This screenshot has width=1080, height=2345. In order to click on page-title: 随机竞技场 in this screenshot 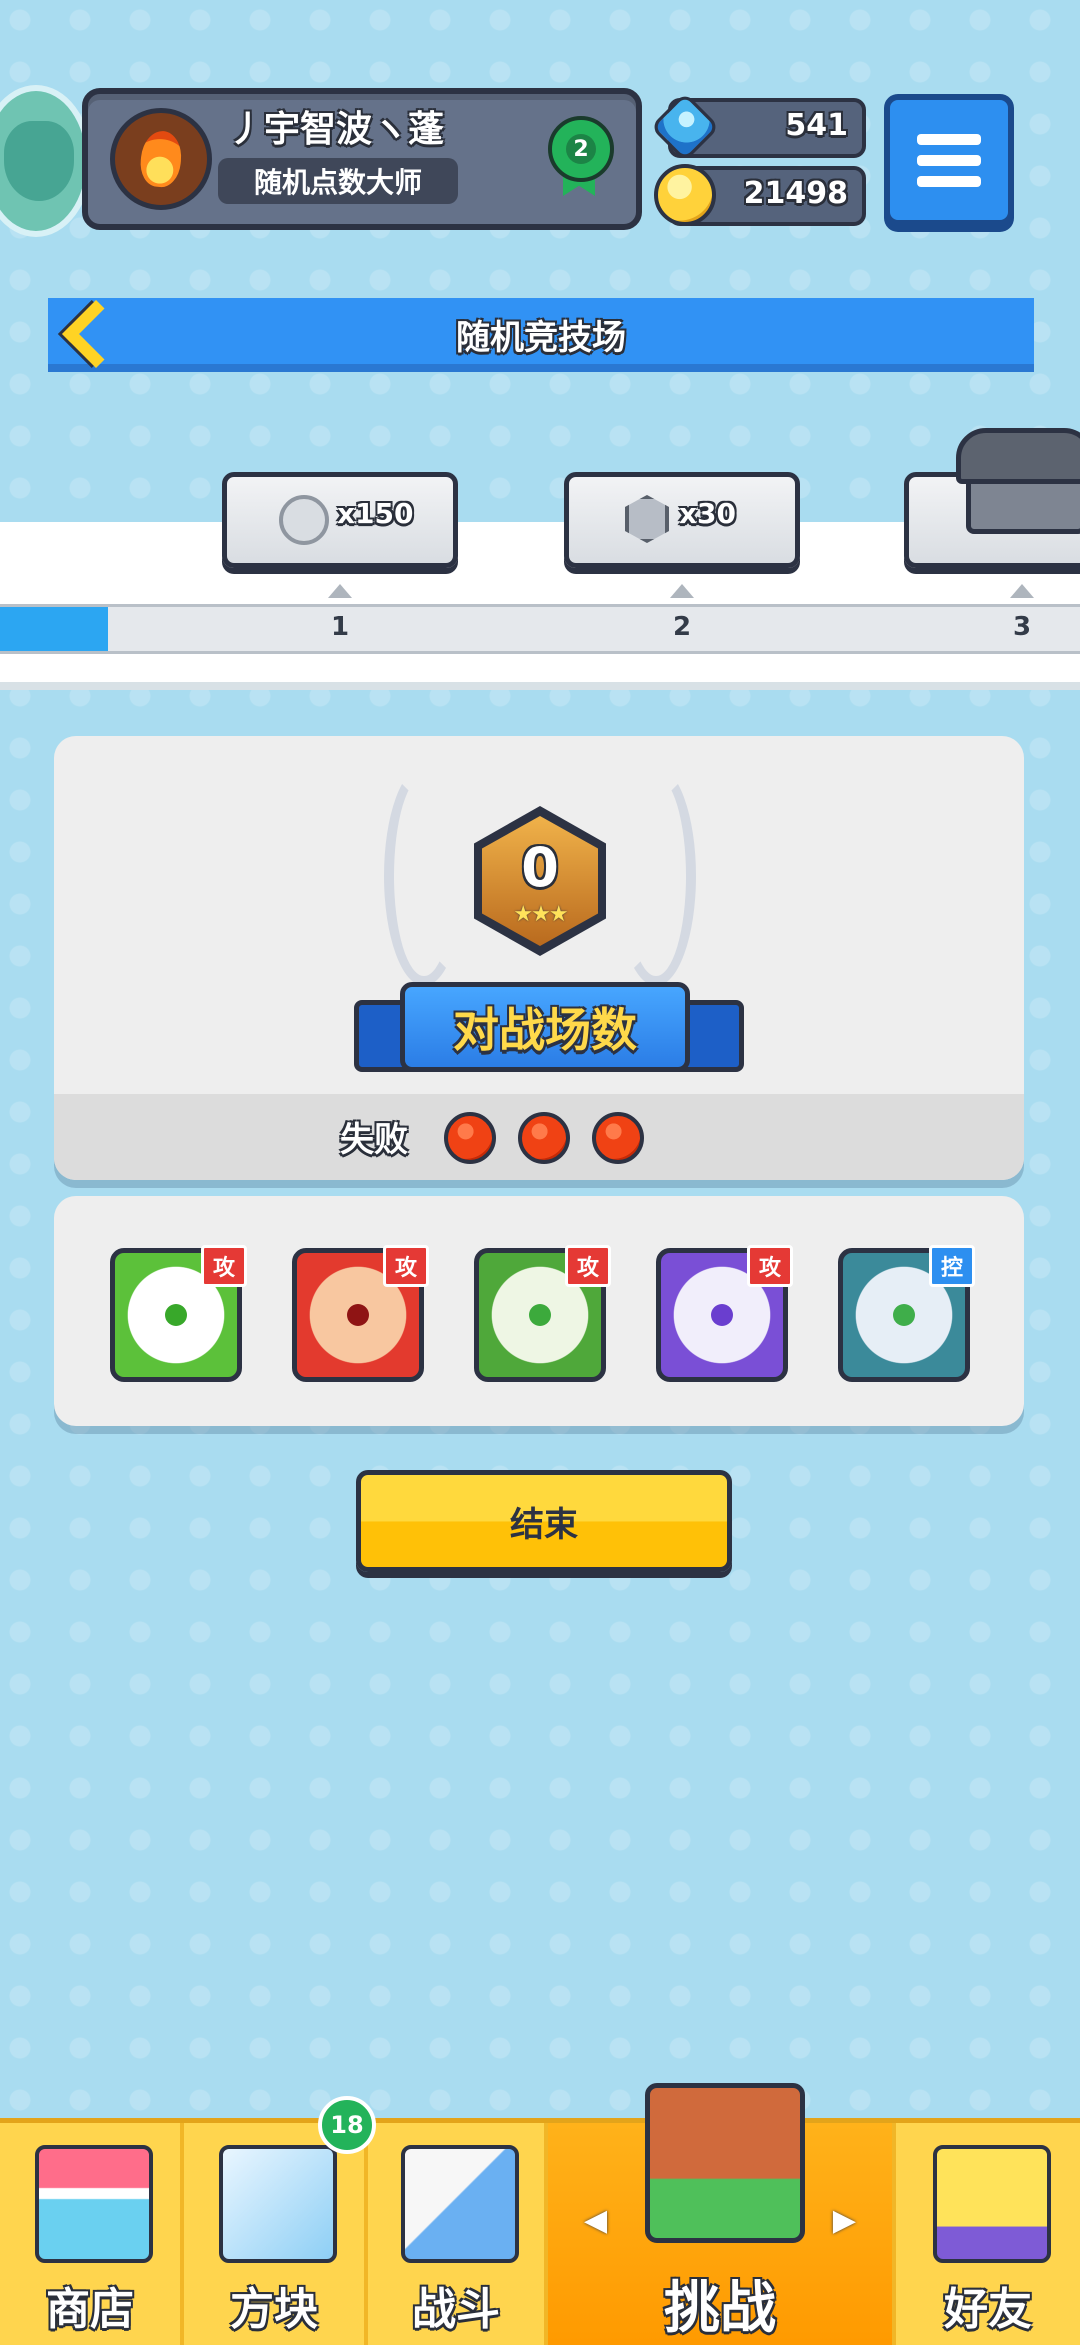, I will do `click(541, 338)`.